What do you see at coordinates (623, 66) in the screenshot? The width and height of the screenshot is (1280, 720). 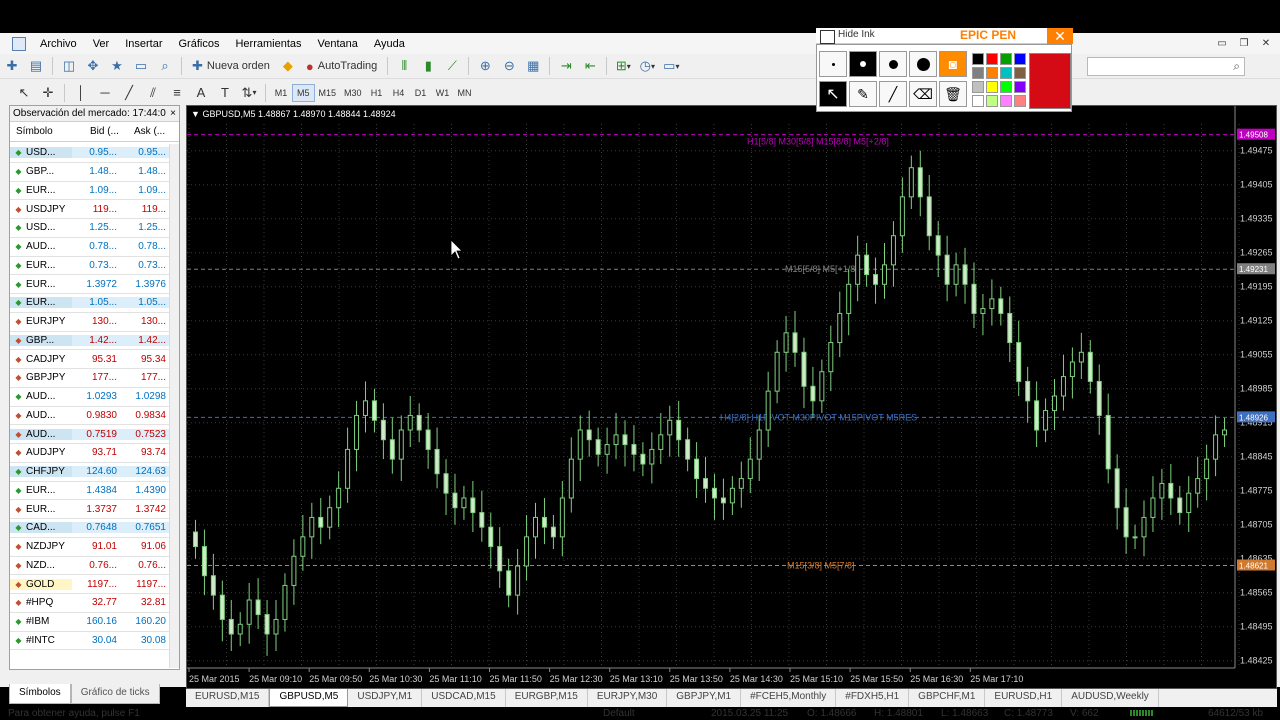 I see `indicators-button: ⊞ ▾` at bounding box center [623, 66].